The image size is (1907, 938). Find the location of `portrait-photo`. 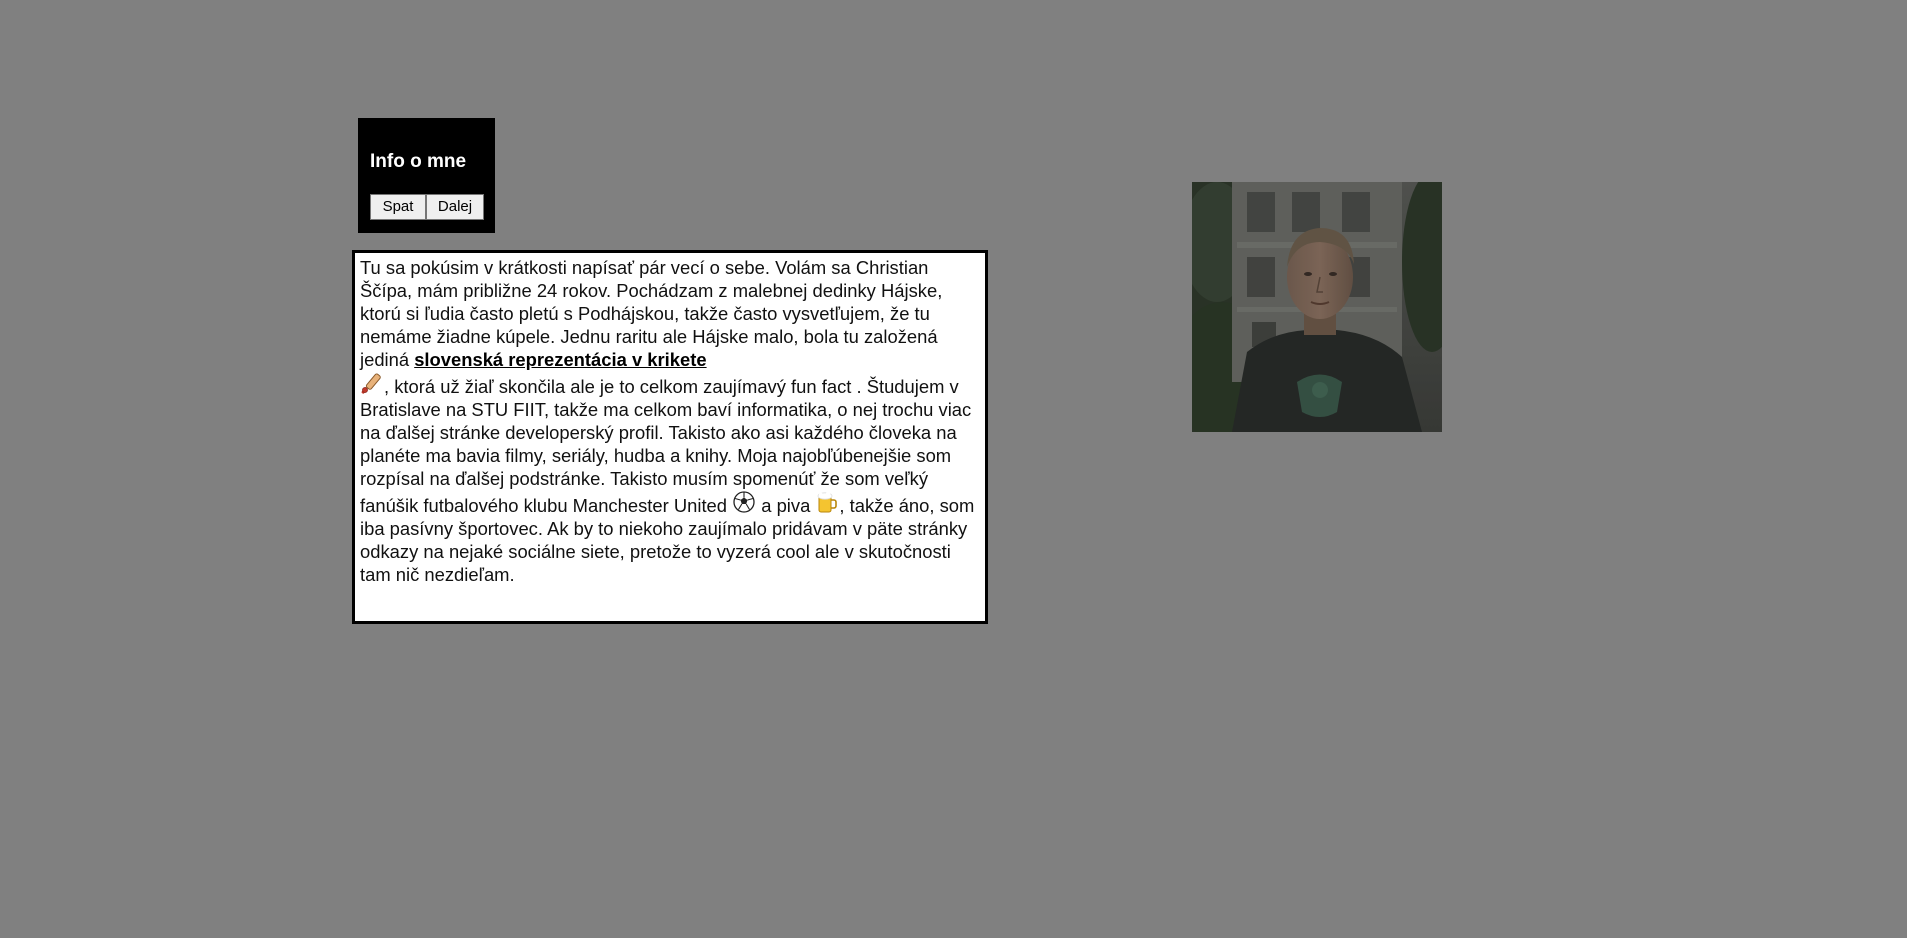

portrait-photo is located at coordinates (1317, 307).